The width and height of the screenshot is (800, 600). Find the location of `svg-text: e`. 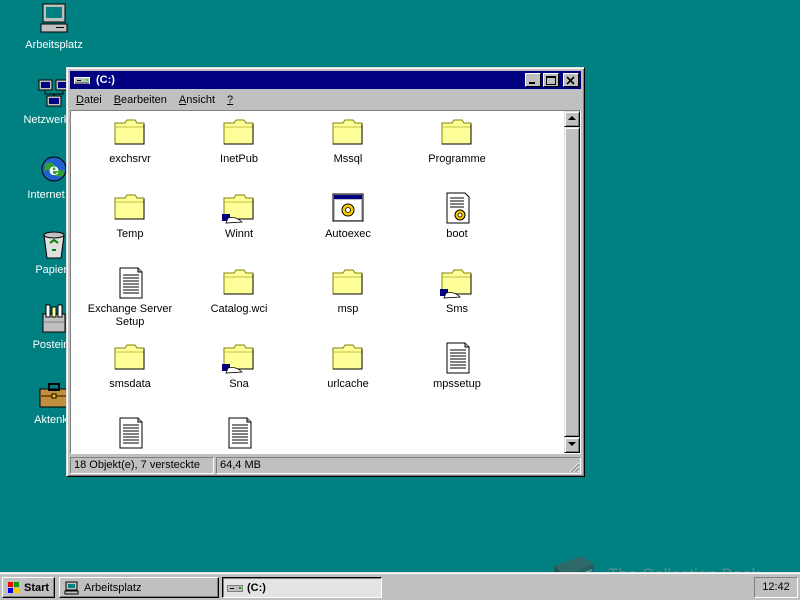

svg-text: e is located at coordinates (54, 169).